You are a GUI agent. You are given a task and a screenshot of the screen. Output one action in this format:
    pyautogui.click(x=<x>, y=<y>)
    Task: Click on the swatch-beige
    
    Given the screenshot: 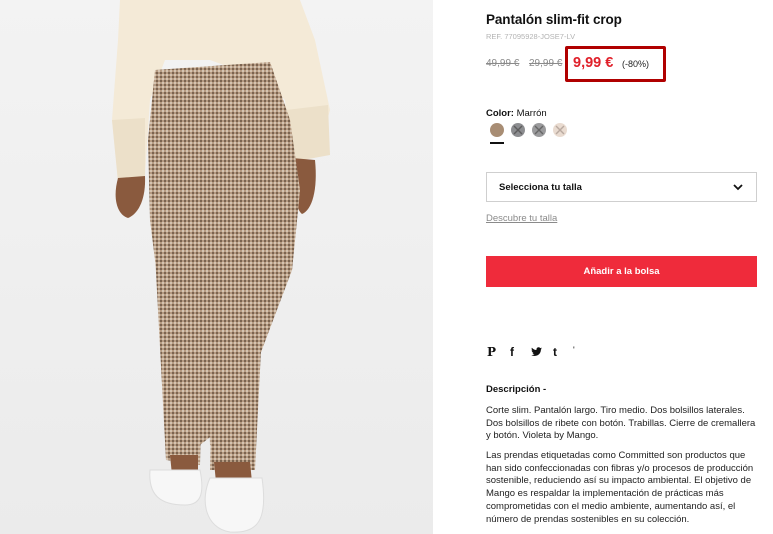 What is the action you would take?
    pyautogui.click(x=560, y=130)
    